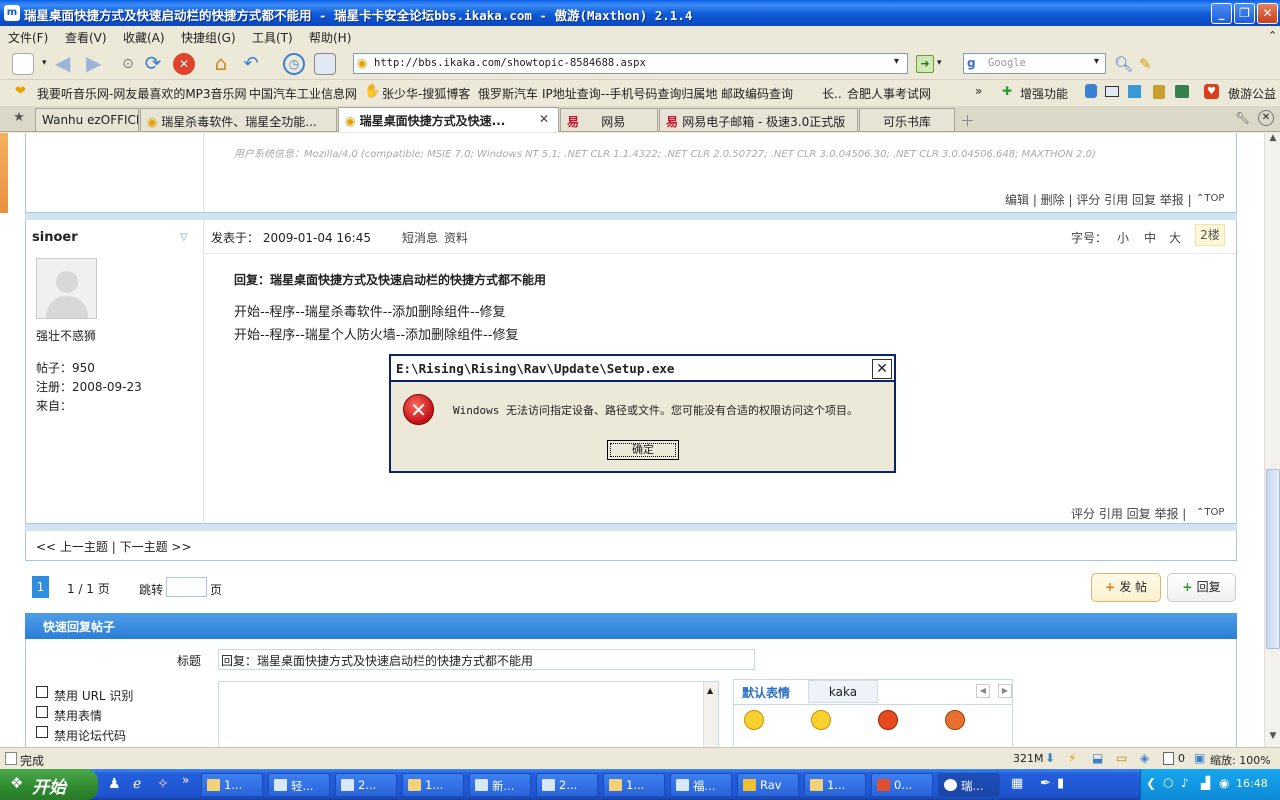  What do you see at coordinates (1126, 587) in the screenshot?
I see `new-topic-button: + 发 帖` at bounding box center [1126, 587].